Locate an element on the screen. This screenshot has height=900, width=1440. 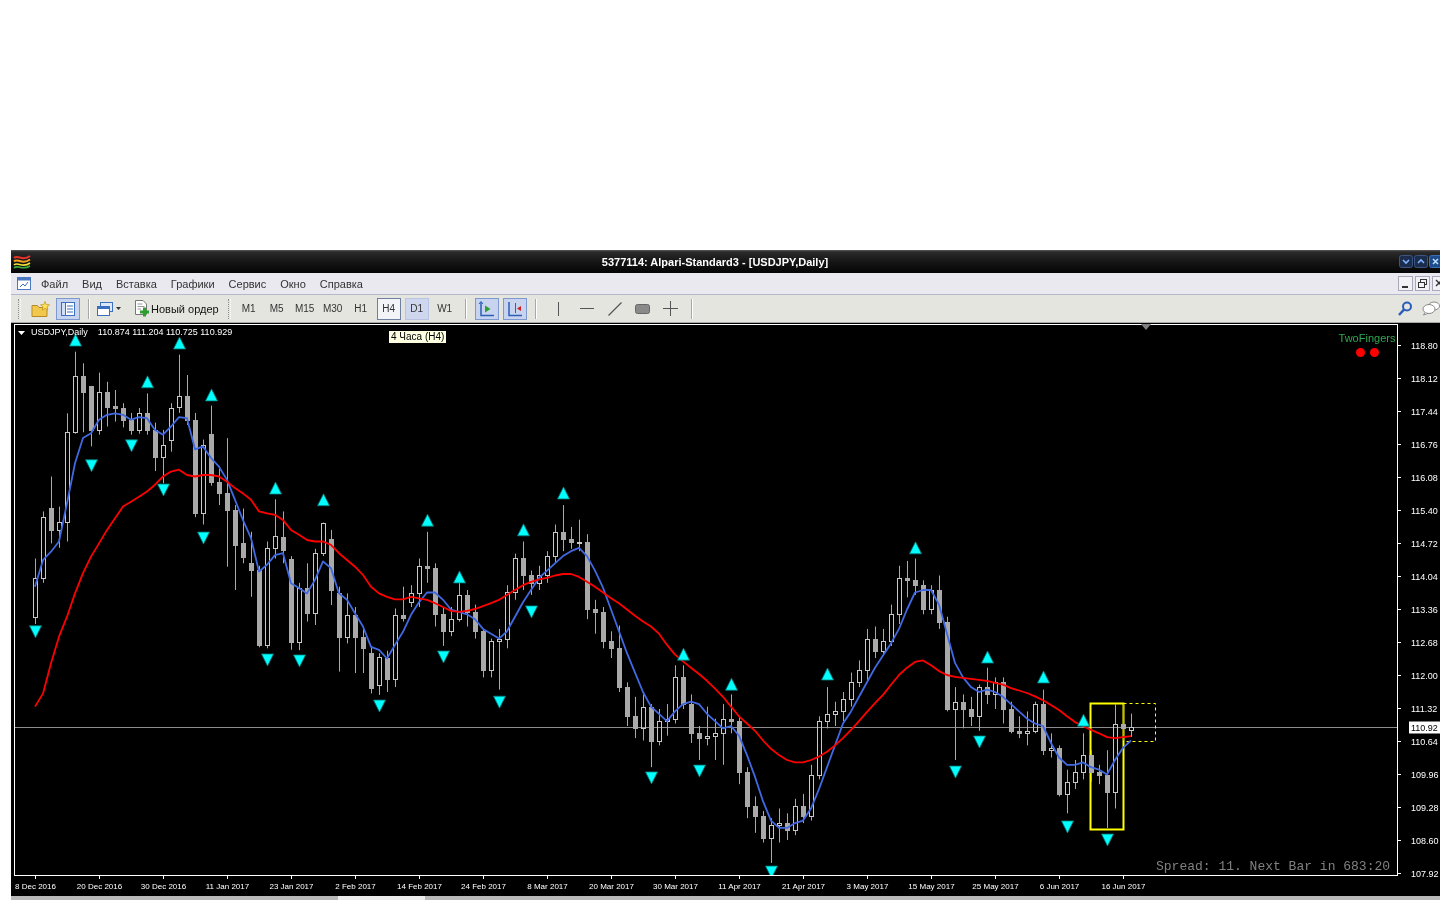
timeframe-button: M1 is located at coordinates (248, 308).